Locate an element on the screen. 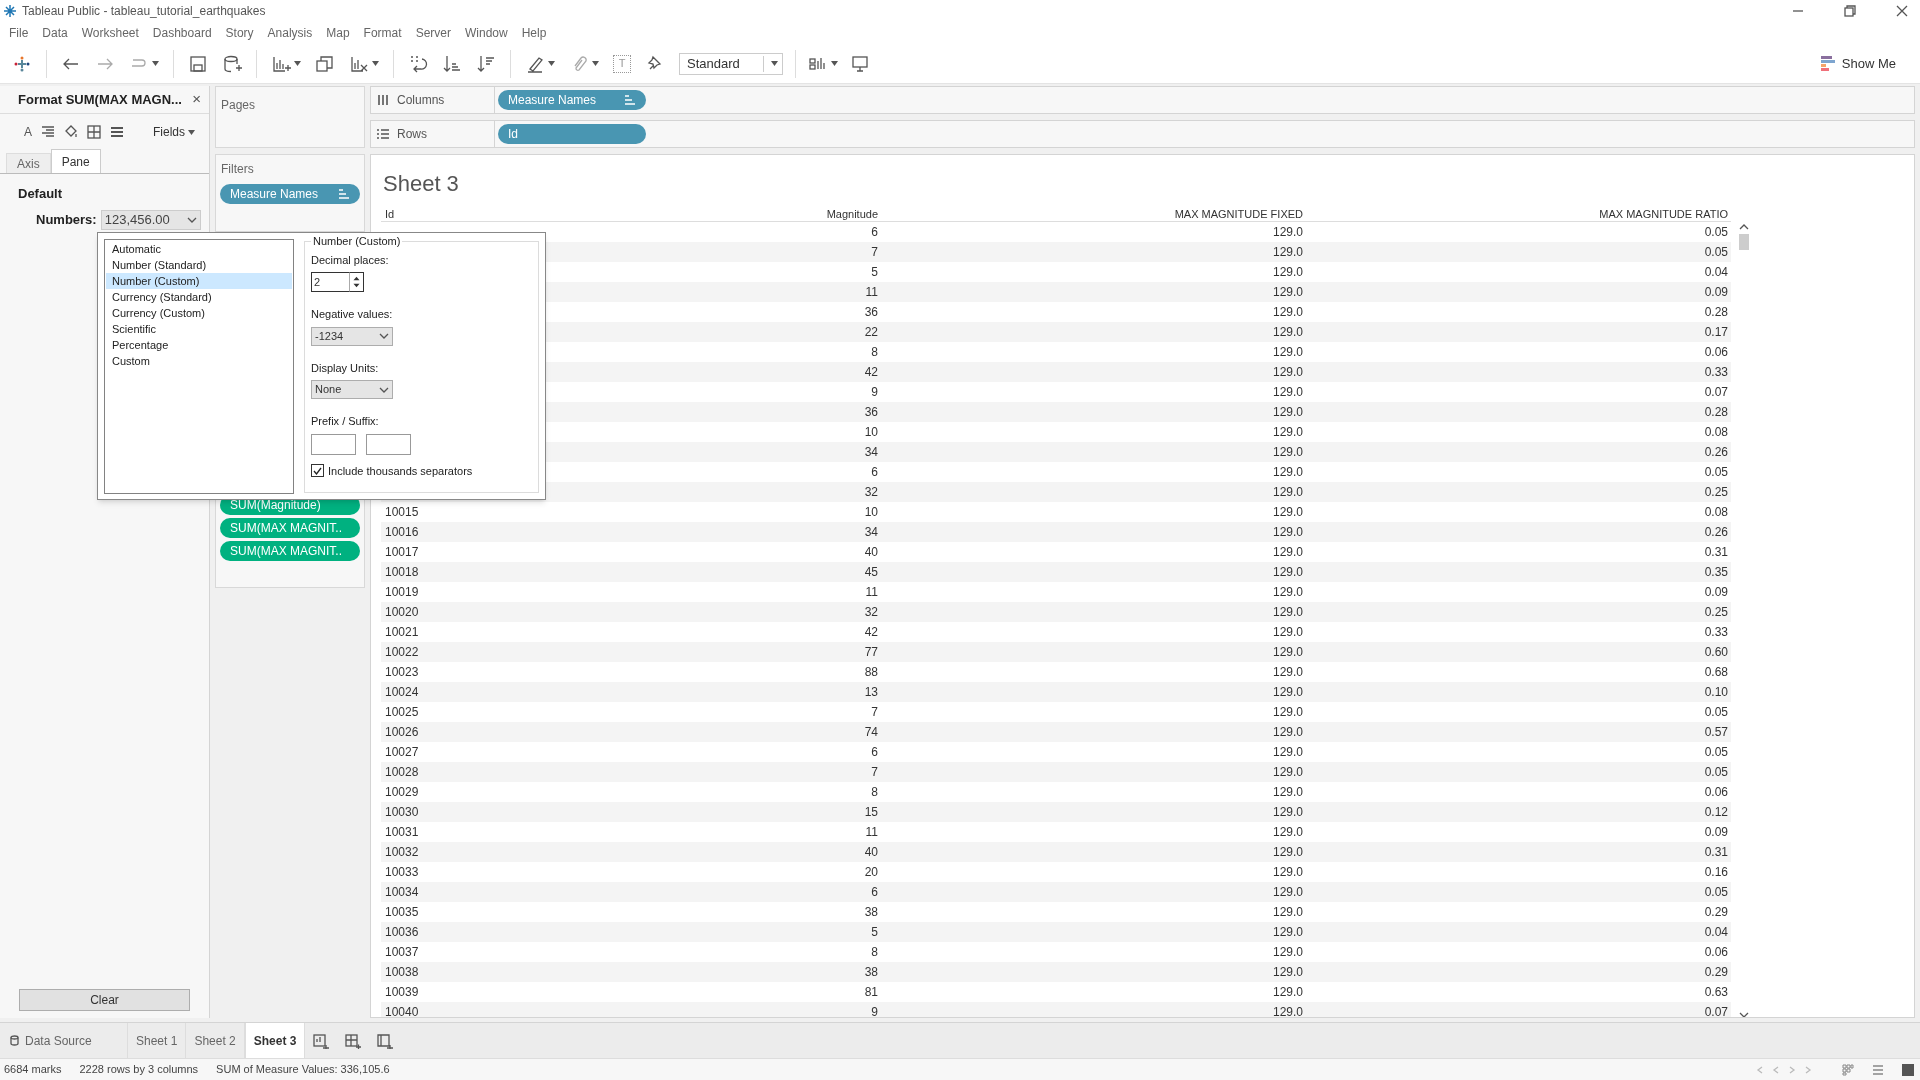 This screenshot has height=1080, width=1920. negative-values-dropdown: -1234 is located at coordinates (352, 336).